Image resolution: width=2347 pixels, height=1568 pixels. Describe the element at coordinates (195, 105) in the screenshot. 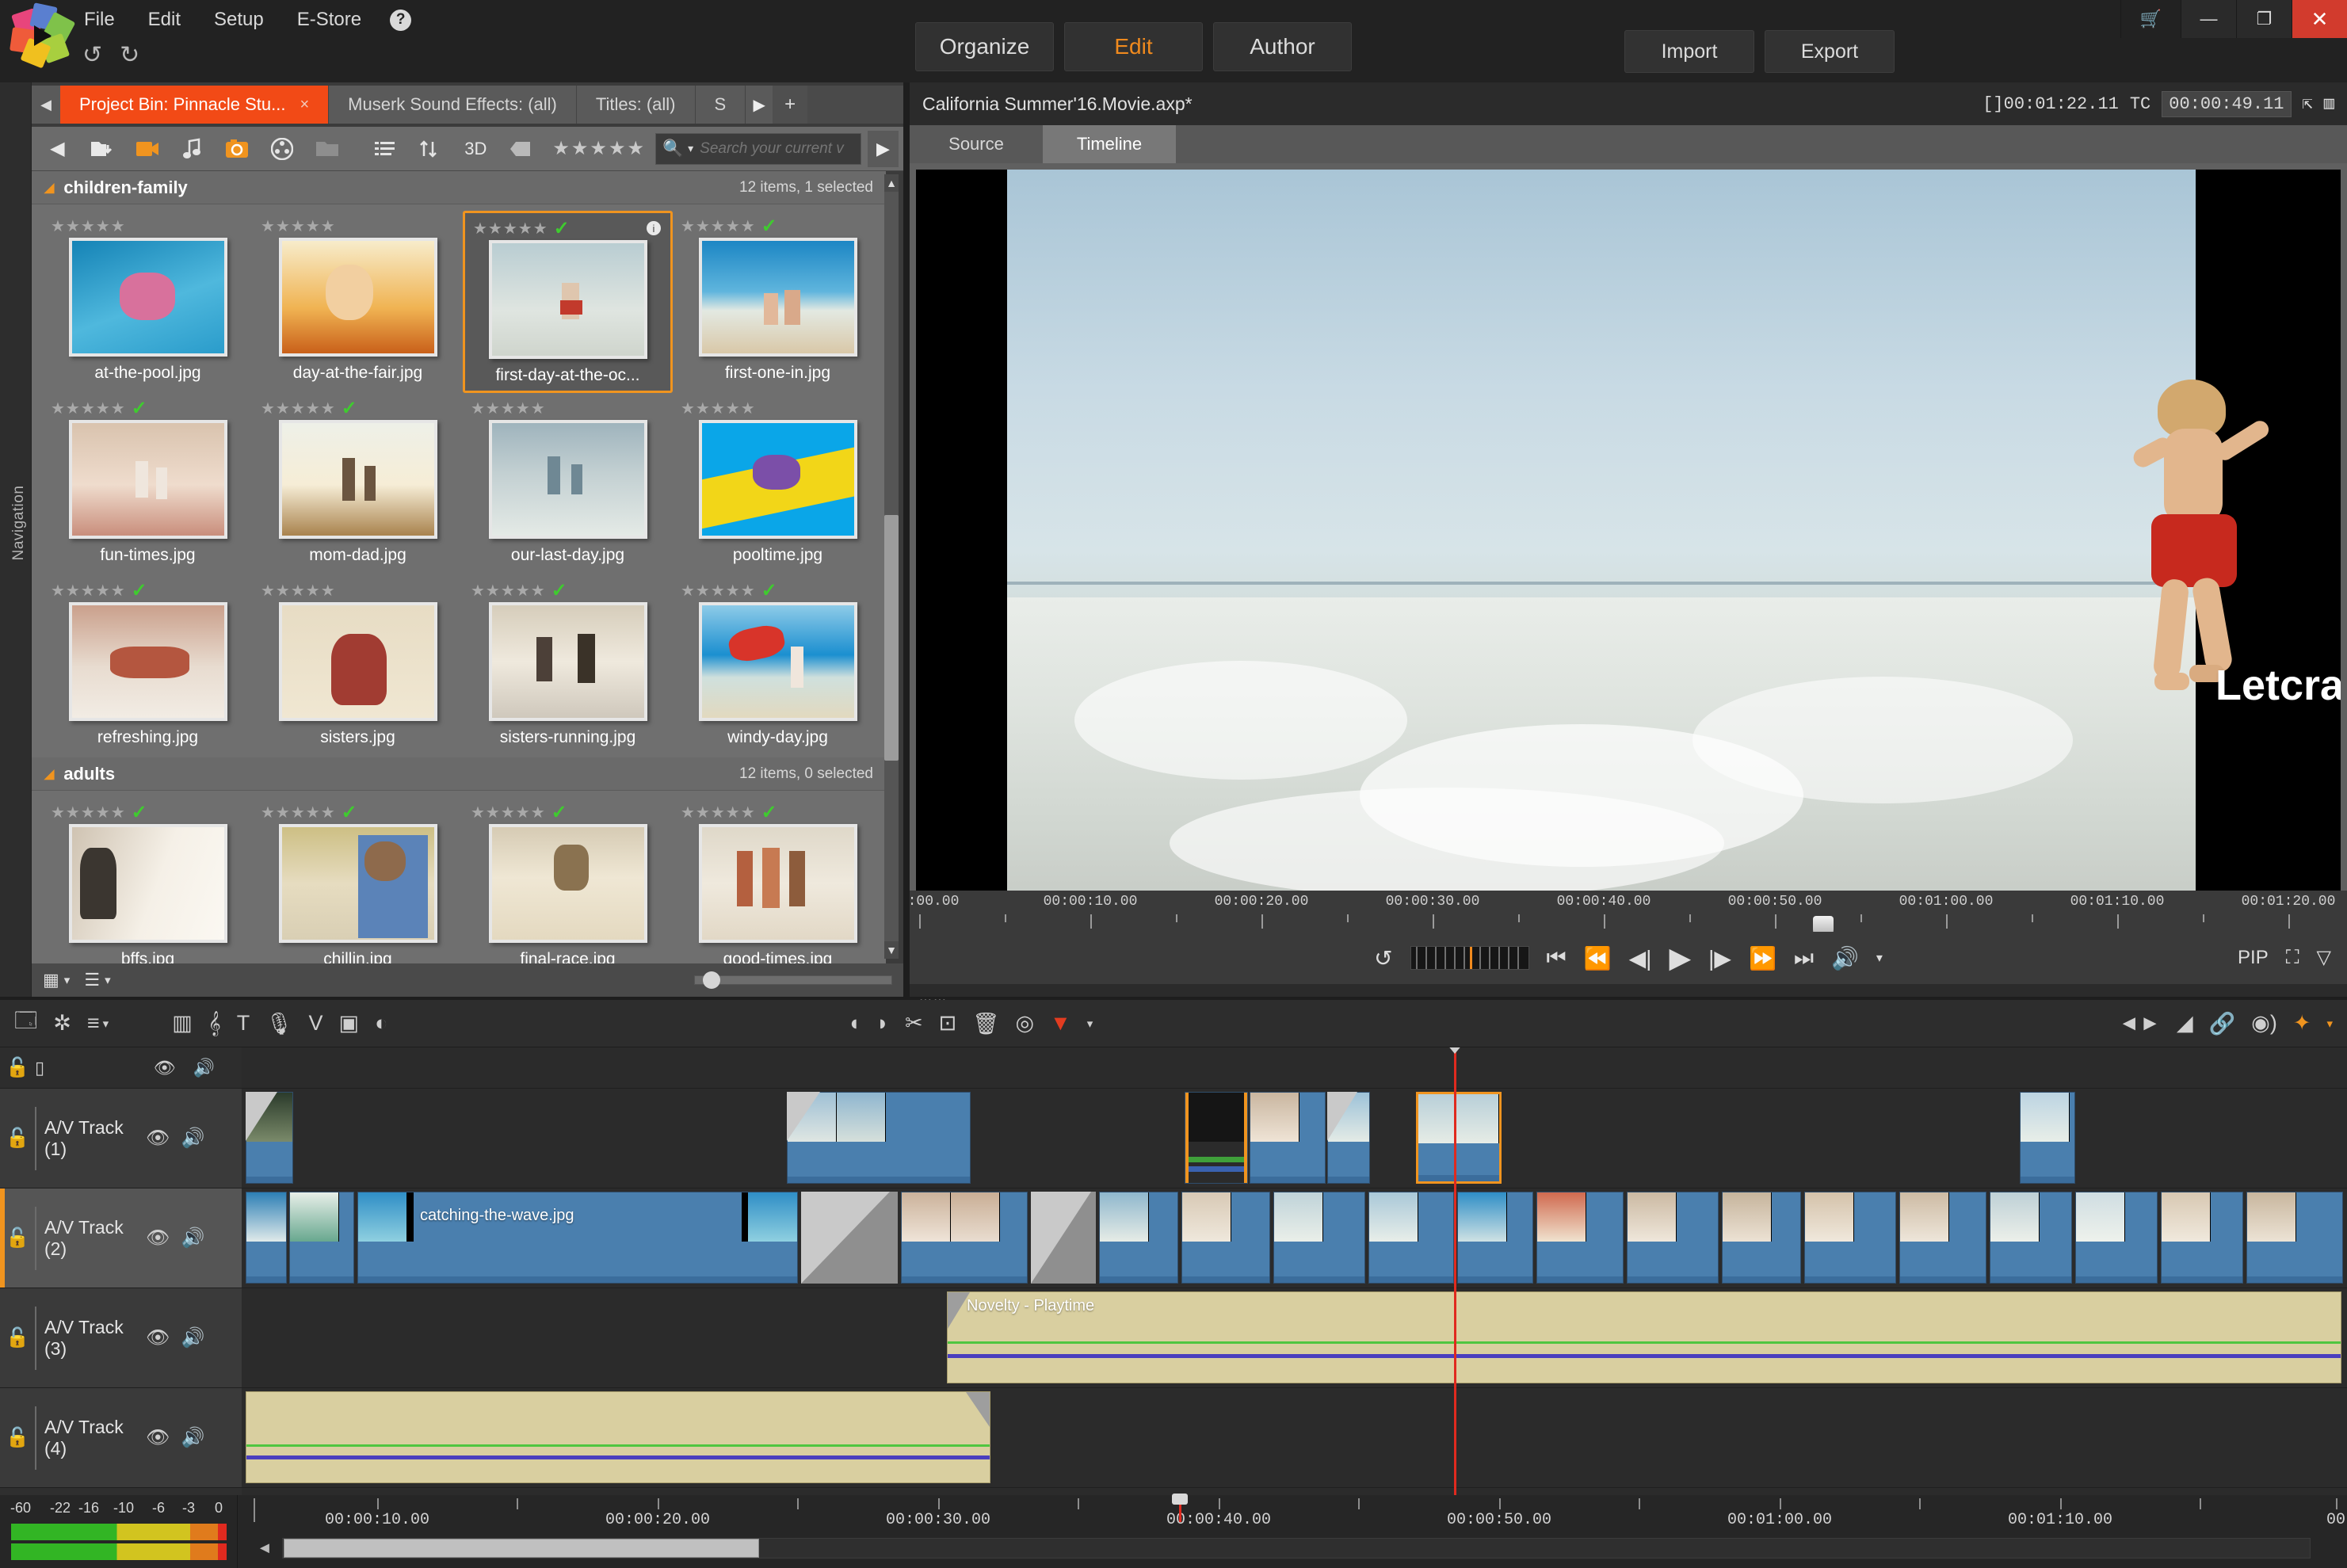

I see `tab-project-bin: Project Bin: Pinnacle Stu... ×` at that location.